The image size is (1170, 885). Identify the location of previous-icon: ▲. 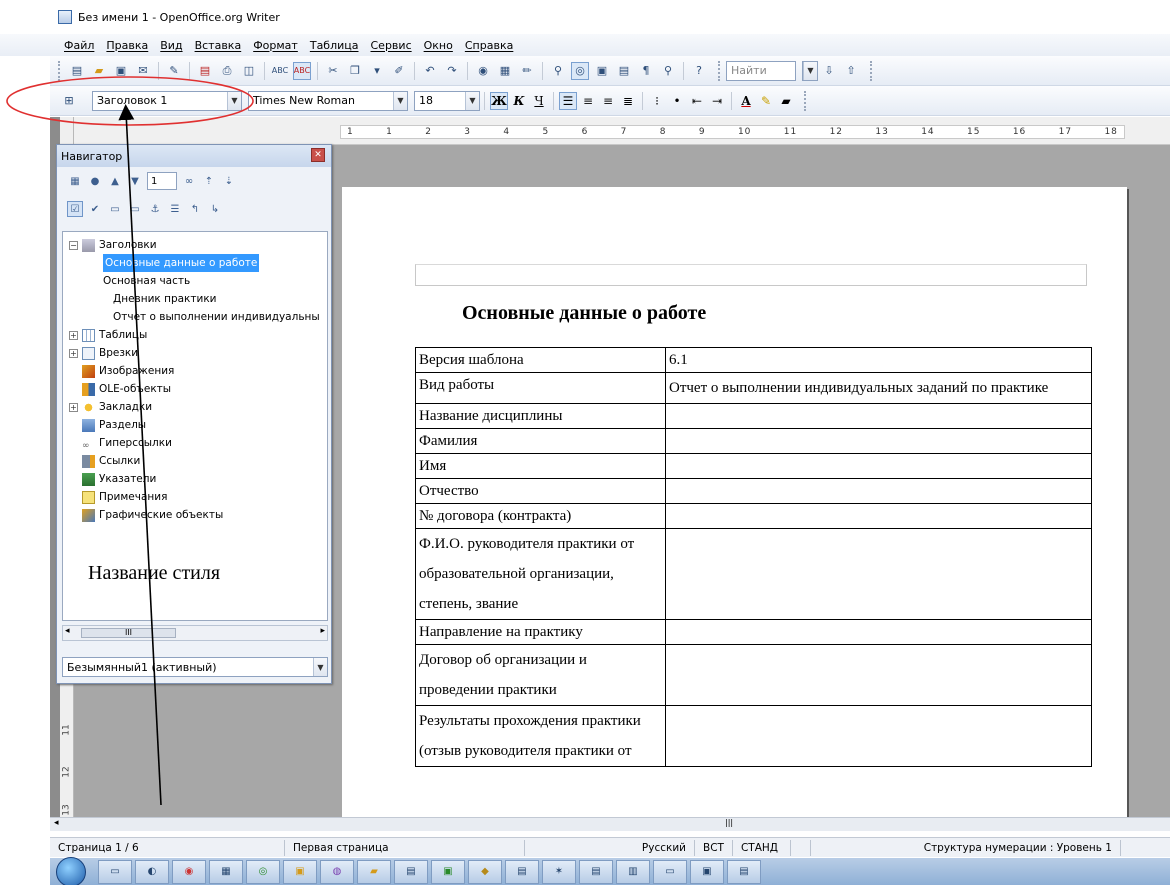
(115, 181).